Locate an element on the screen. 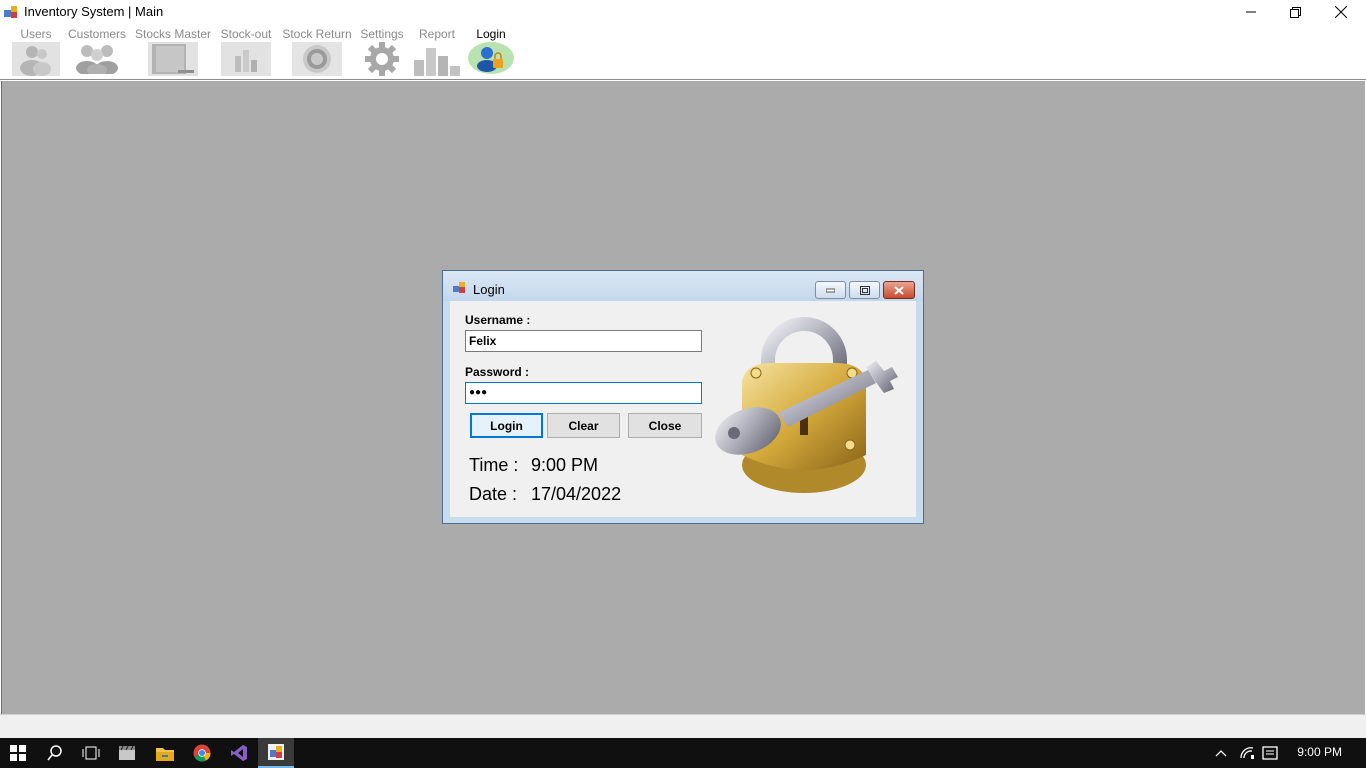  toolbar-stock-return-label: Stock Return is located at coordinates (317, 34).